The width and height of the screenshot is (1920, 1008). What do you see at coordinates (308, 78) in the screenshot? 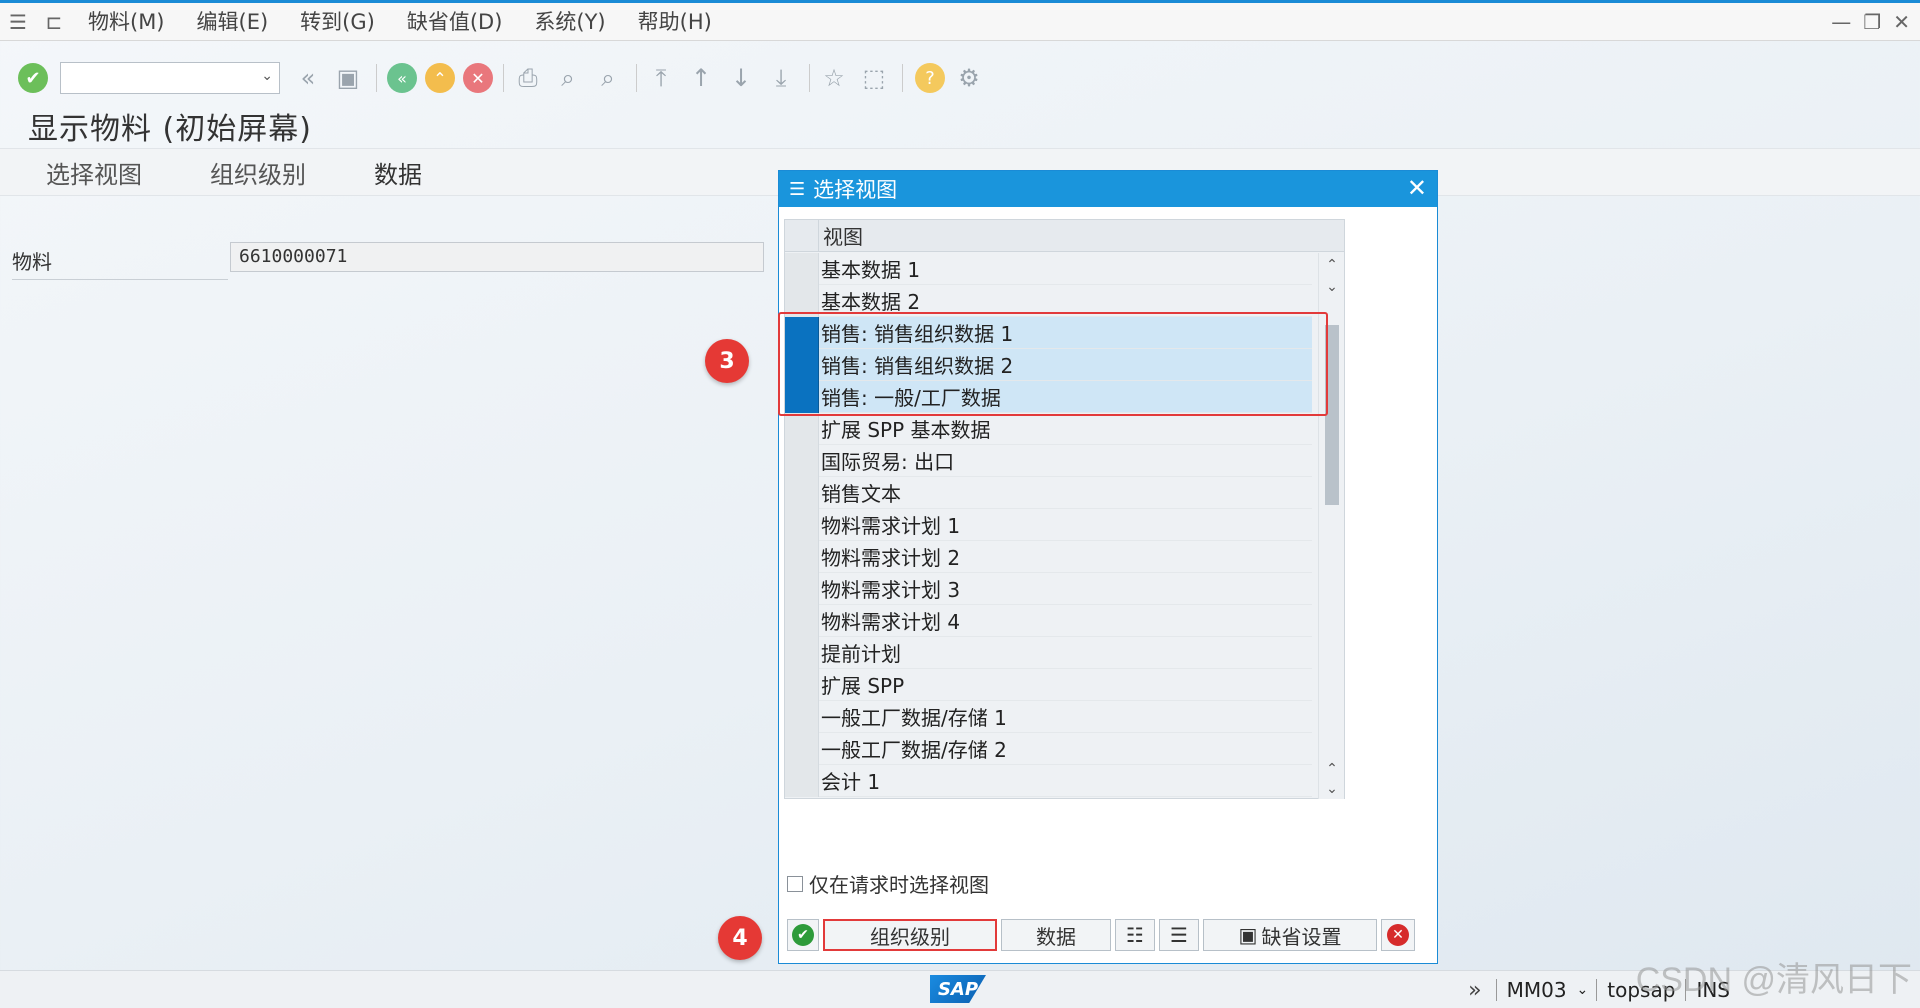
I see `double-chevron-left-icon: «` at bounding box center [308, 78].